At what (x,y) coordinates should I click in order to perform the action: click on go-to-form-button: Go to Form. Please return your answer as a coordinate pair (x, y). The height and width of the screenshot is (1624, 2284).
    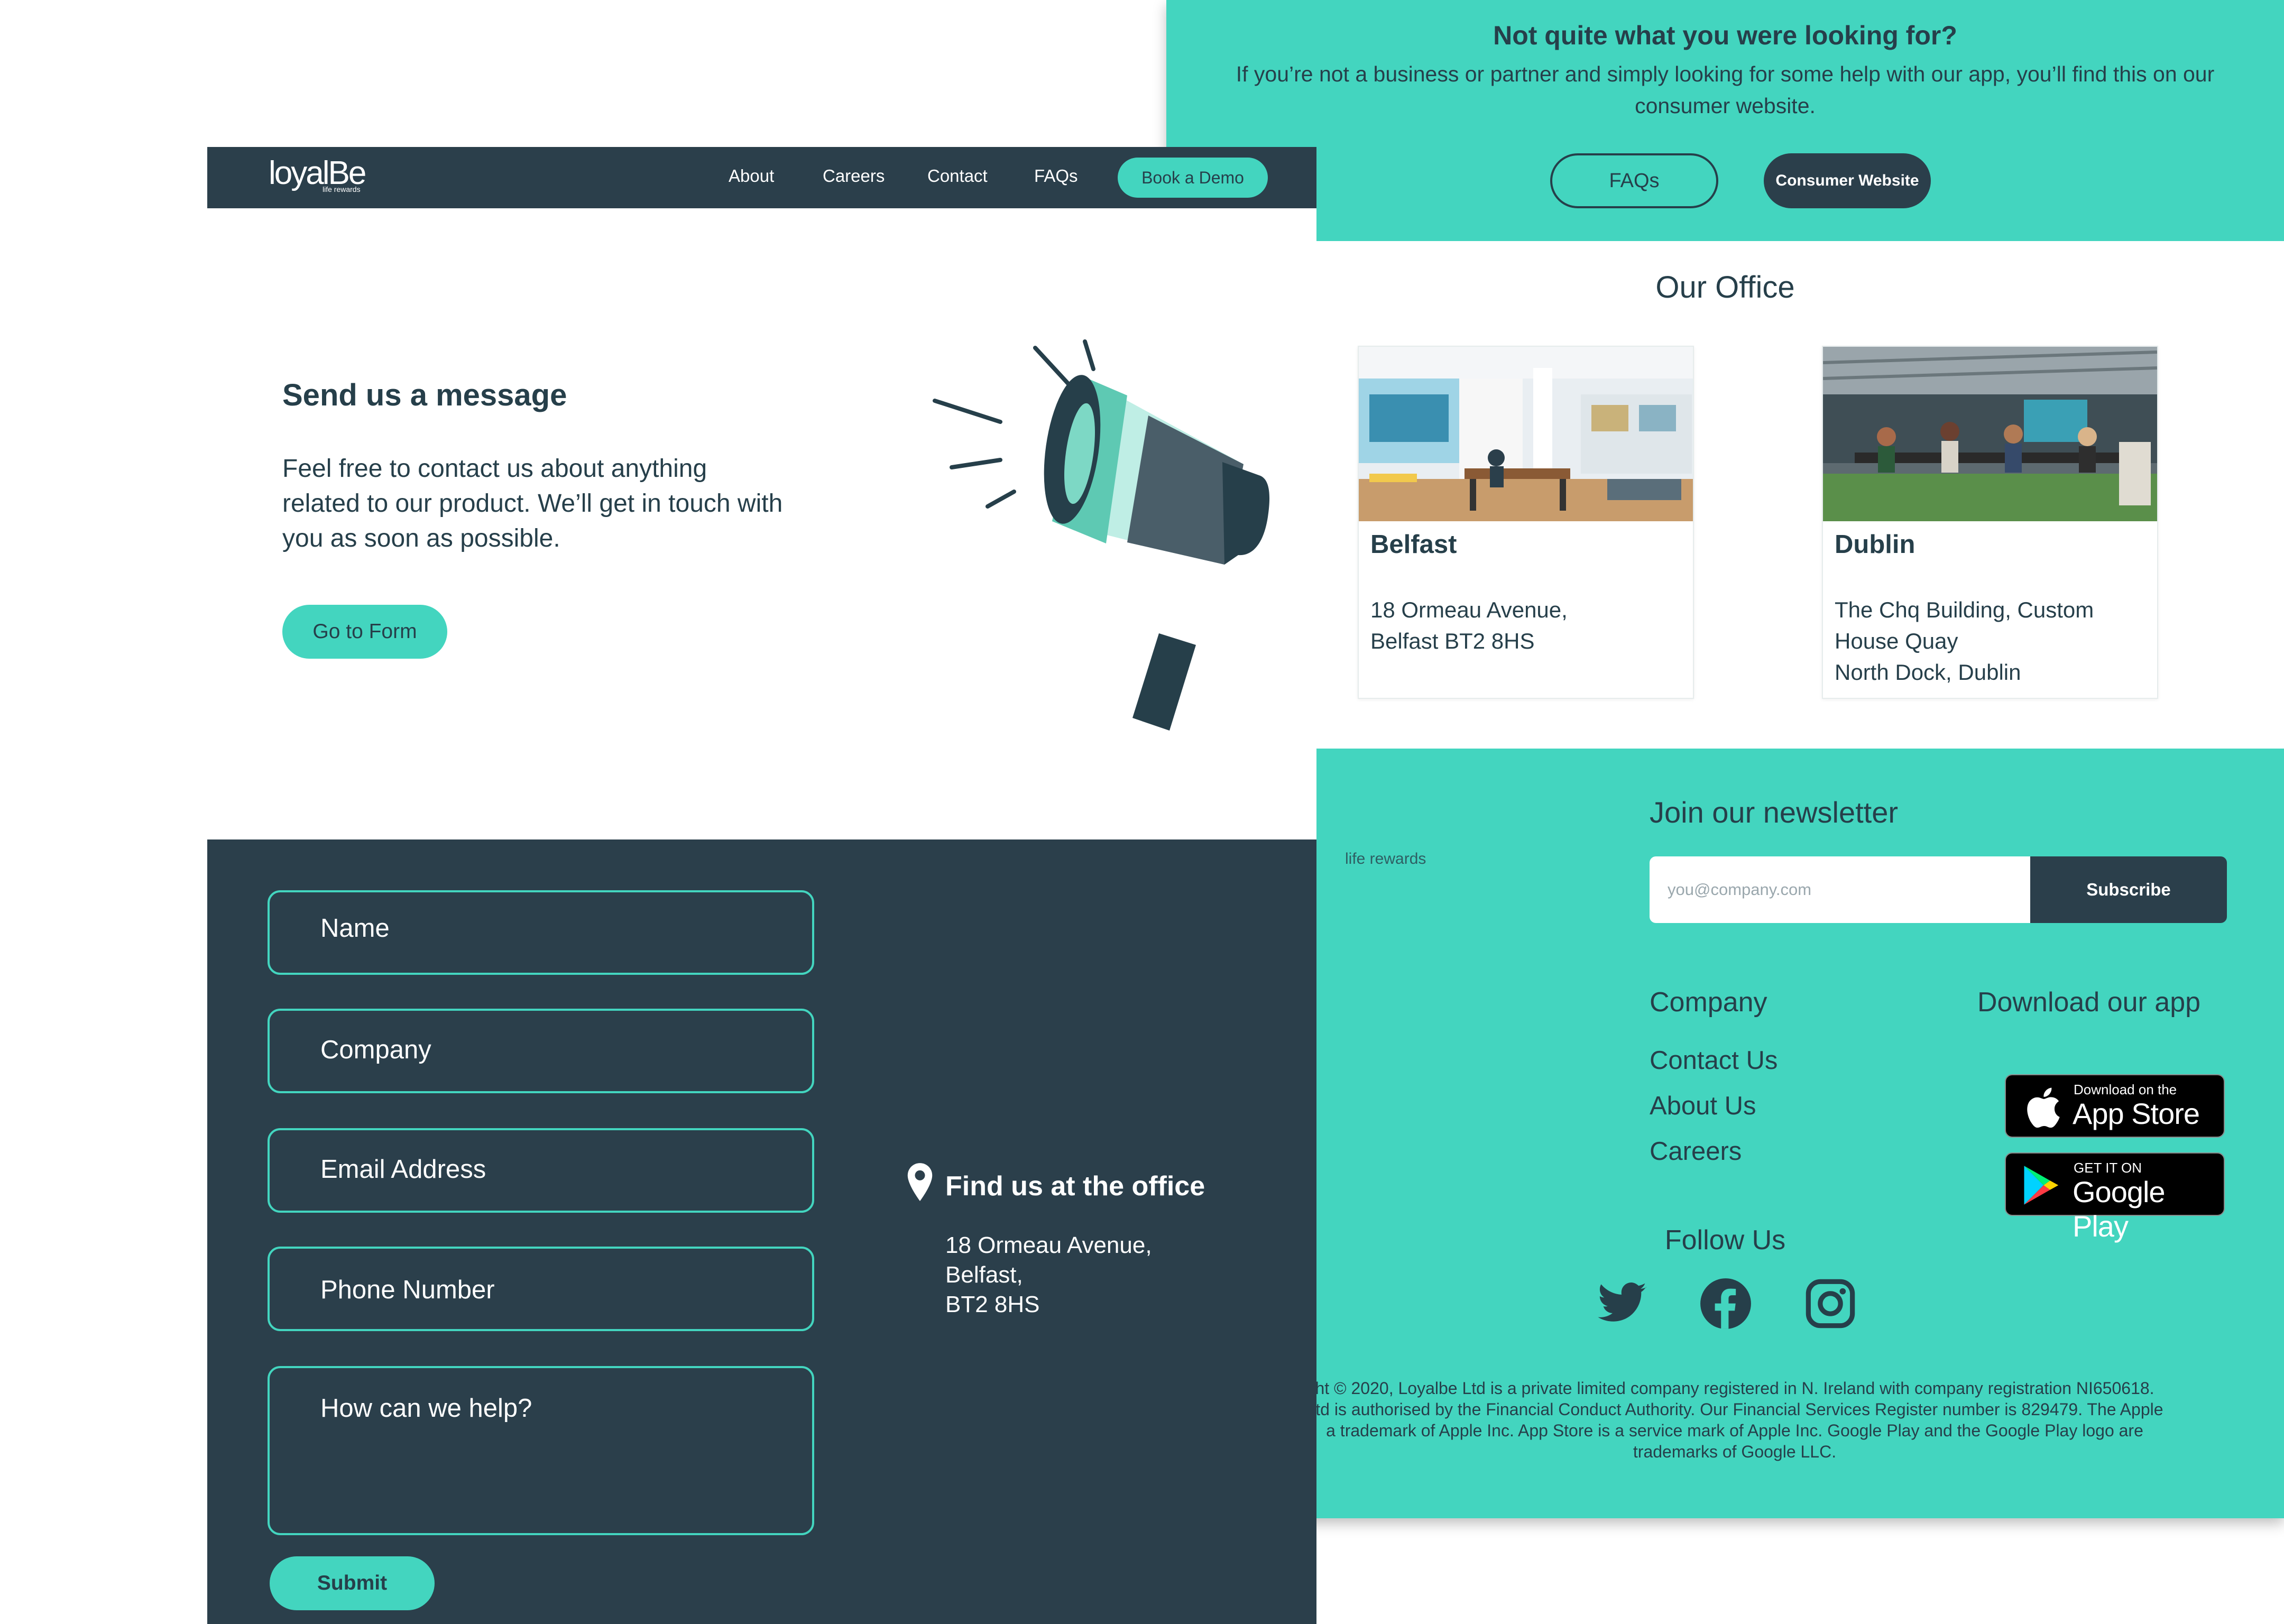
    Looking at the image, I should click on (364, 632).